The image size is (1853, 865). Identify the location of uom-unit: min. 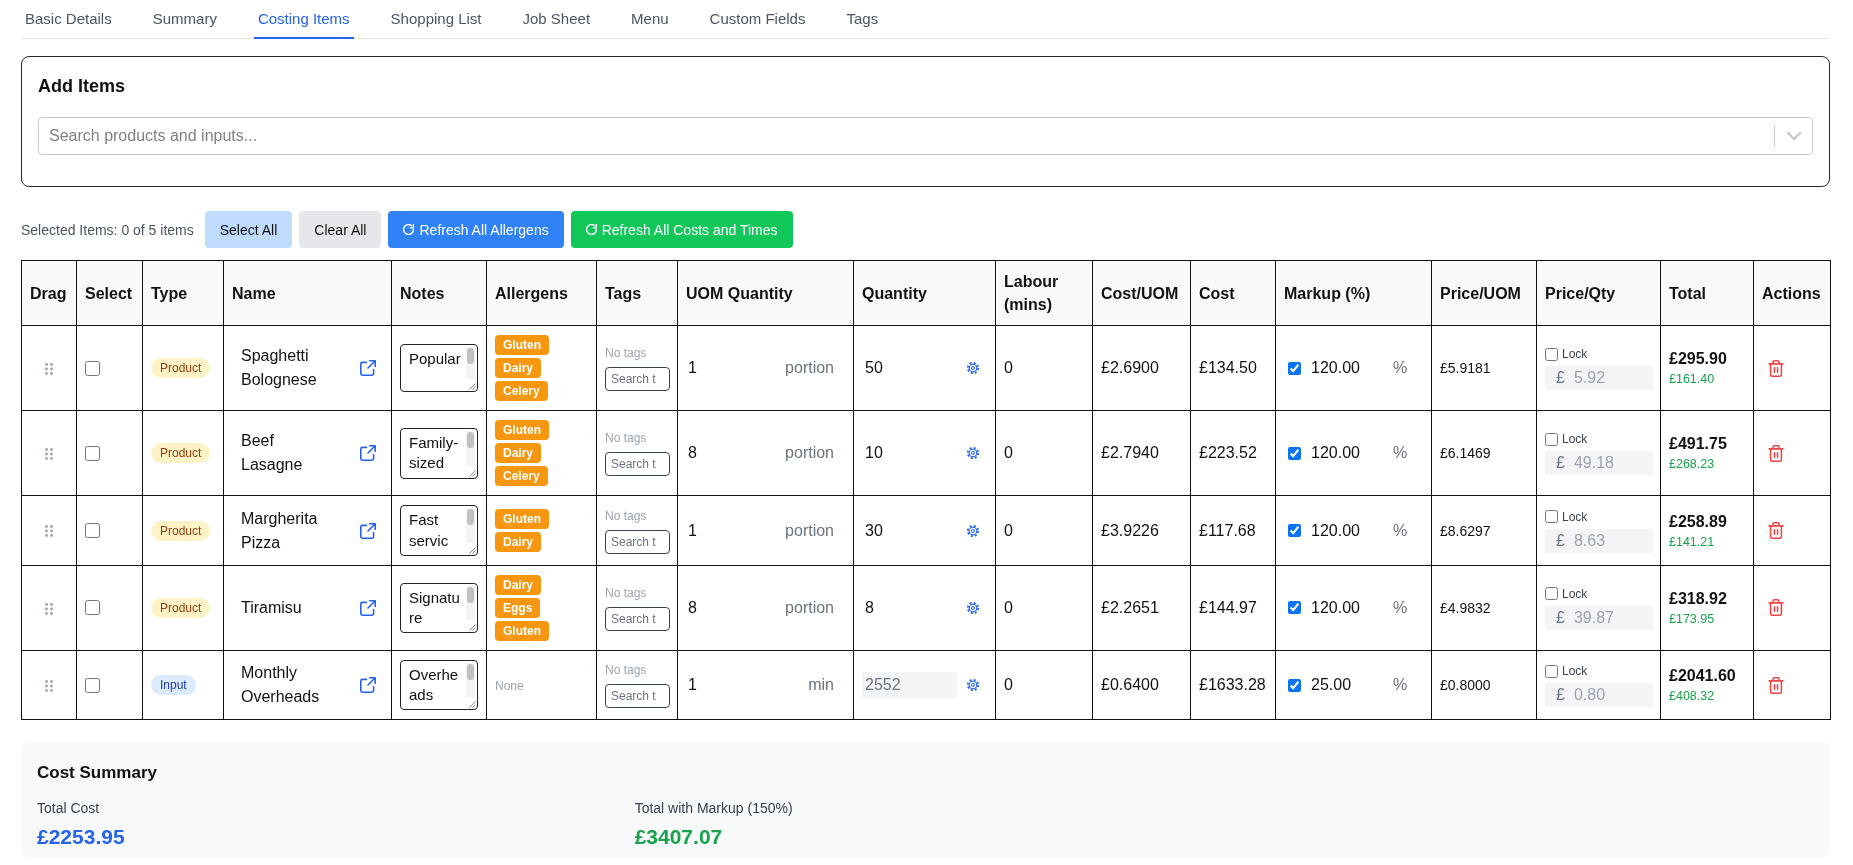
(821, 685).